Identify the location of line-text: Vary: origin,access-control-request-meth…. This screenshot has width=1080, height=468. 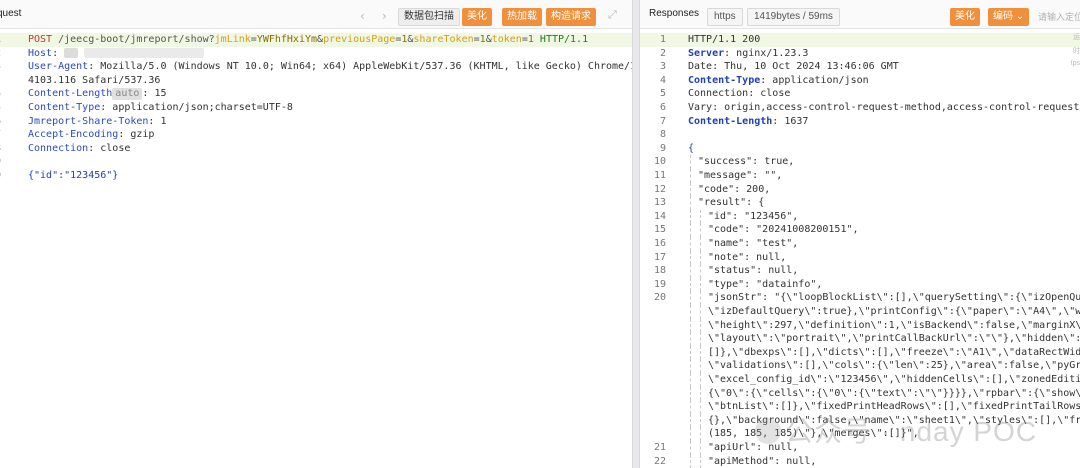
(884, 108).